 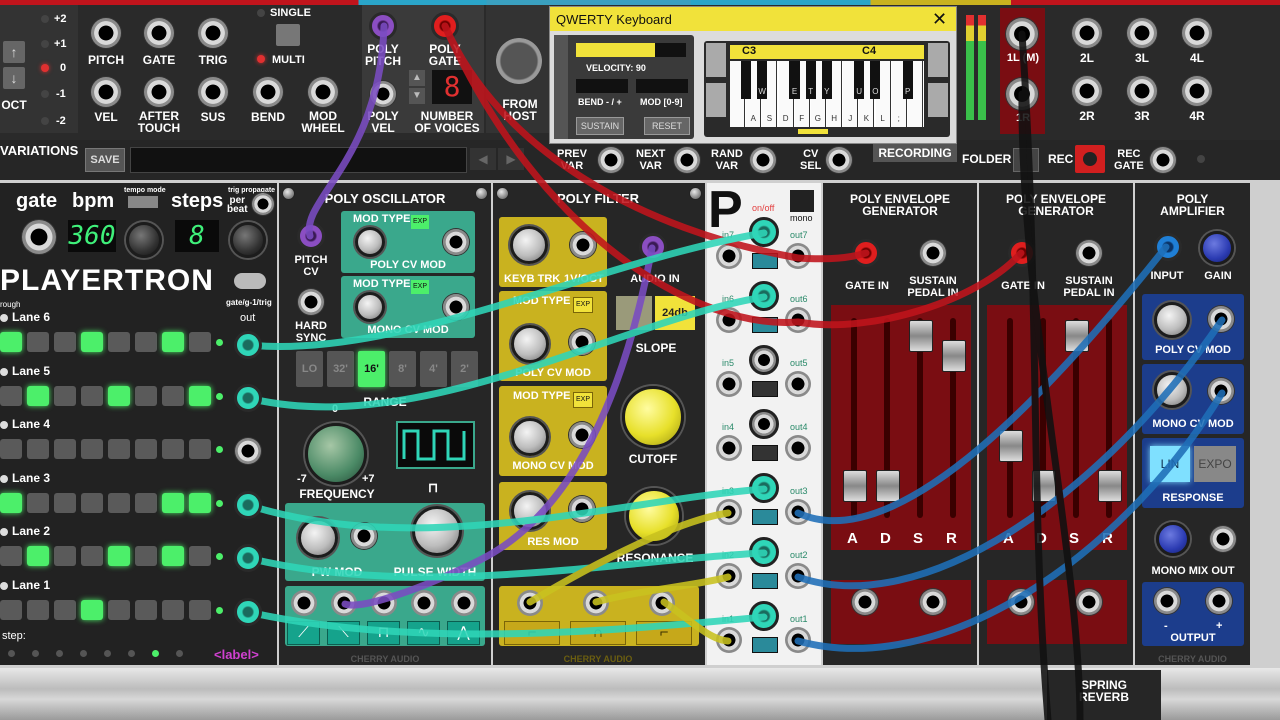 I want to click on osc-poly-cv-mod-knob, so click(x=370, y=242).